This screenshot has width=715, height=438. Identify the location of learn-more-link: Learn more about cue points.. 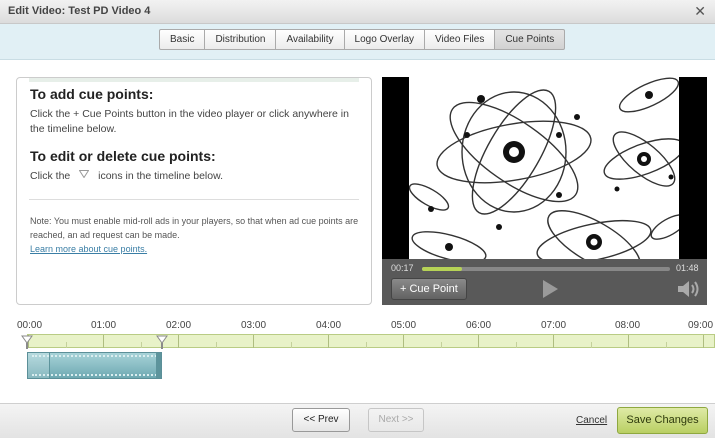
(88, 249).